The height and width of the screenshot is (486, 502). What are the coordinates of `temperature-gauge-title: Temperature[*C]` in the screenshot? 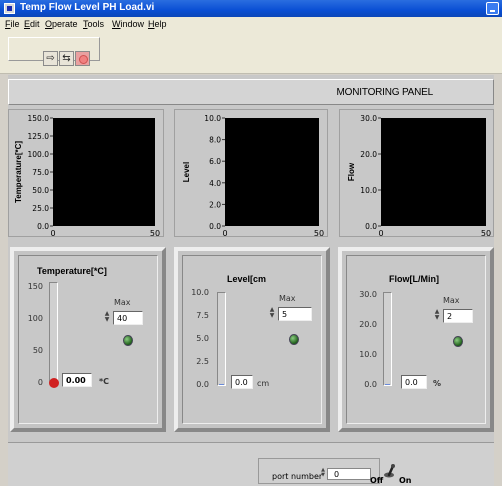 It's located at (72, 271).